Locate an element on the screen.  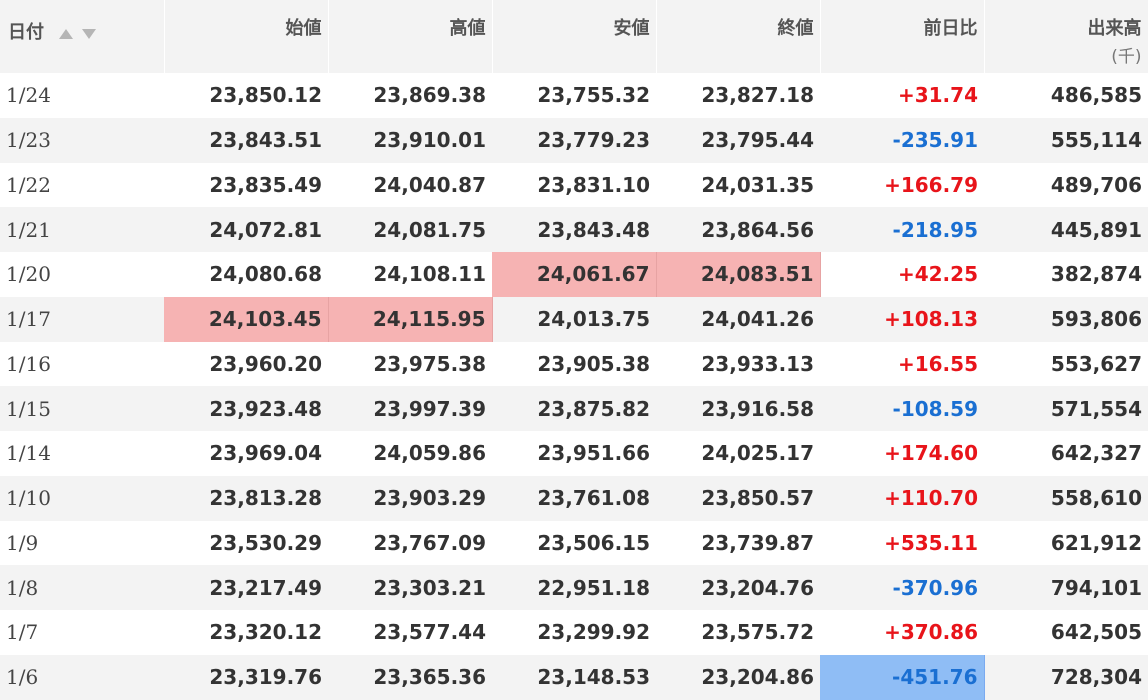
open-cell: 23,960.20 is located at coordinates (265, 363).